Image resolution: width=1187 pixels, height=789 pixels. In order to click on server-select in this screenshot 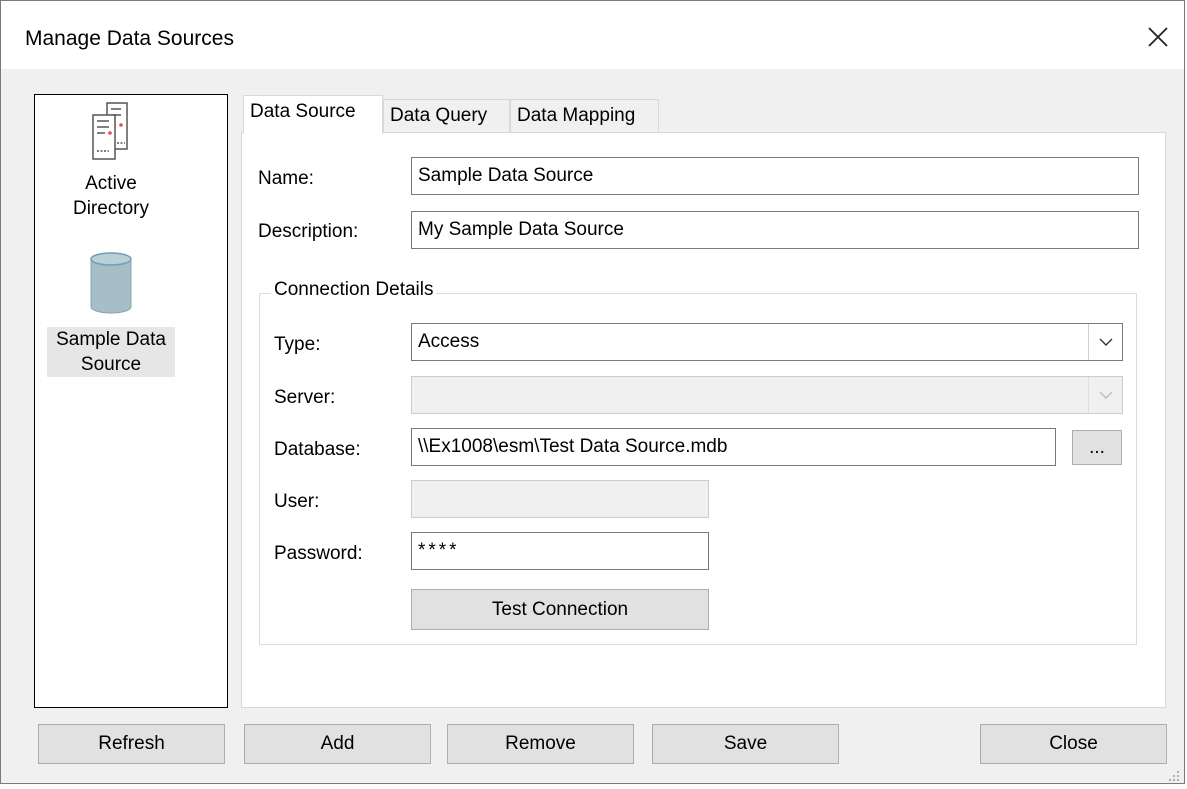, I will do `click(767, 395)`.